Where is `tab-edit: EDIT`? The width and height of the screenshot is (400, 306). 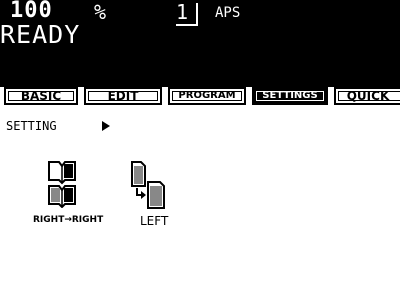 tab-edit: EDIT is located at coordinates (123, 96).